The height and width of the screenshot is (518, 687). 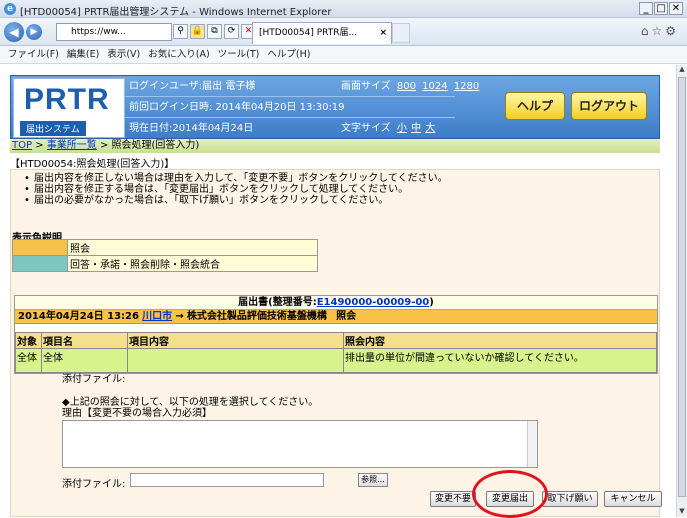 What do you see at coordinates (94, 484) in the screenshot?
I see `file-label: 添付ファイル:` at bounding box center [94, 484].